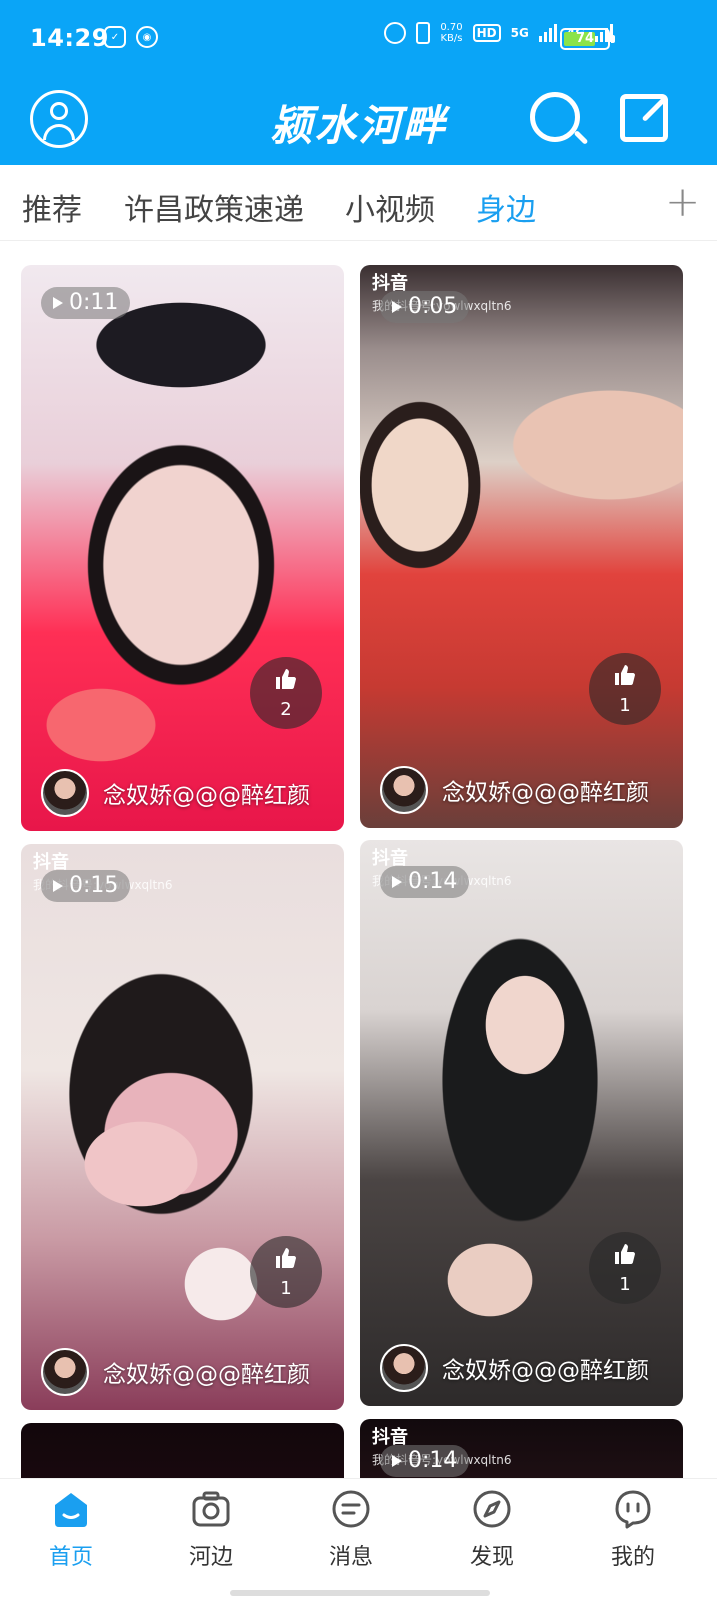 This screenshot has height=1600, width=717. I want to click on video-card: 抖音 我的抖音号:yowlwxqltn6 0:14, so click(521, 1448).